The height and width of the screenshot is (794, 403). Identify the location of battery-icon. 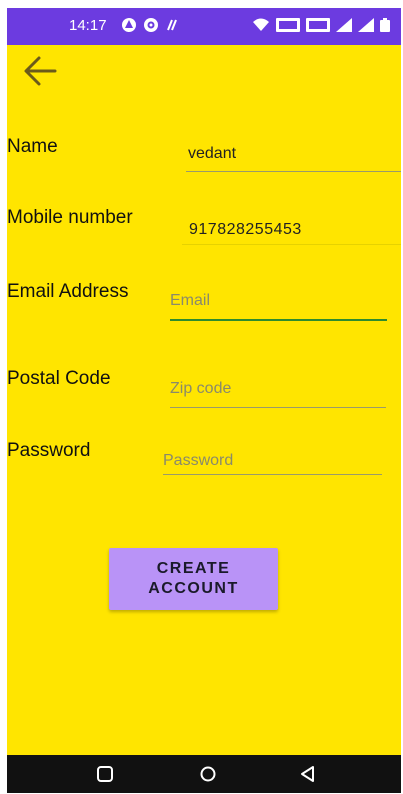
(385, 25).